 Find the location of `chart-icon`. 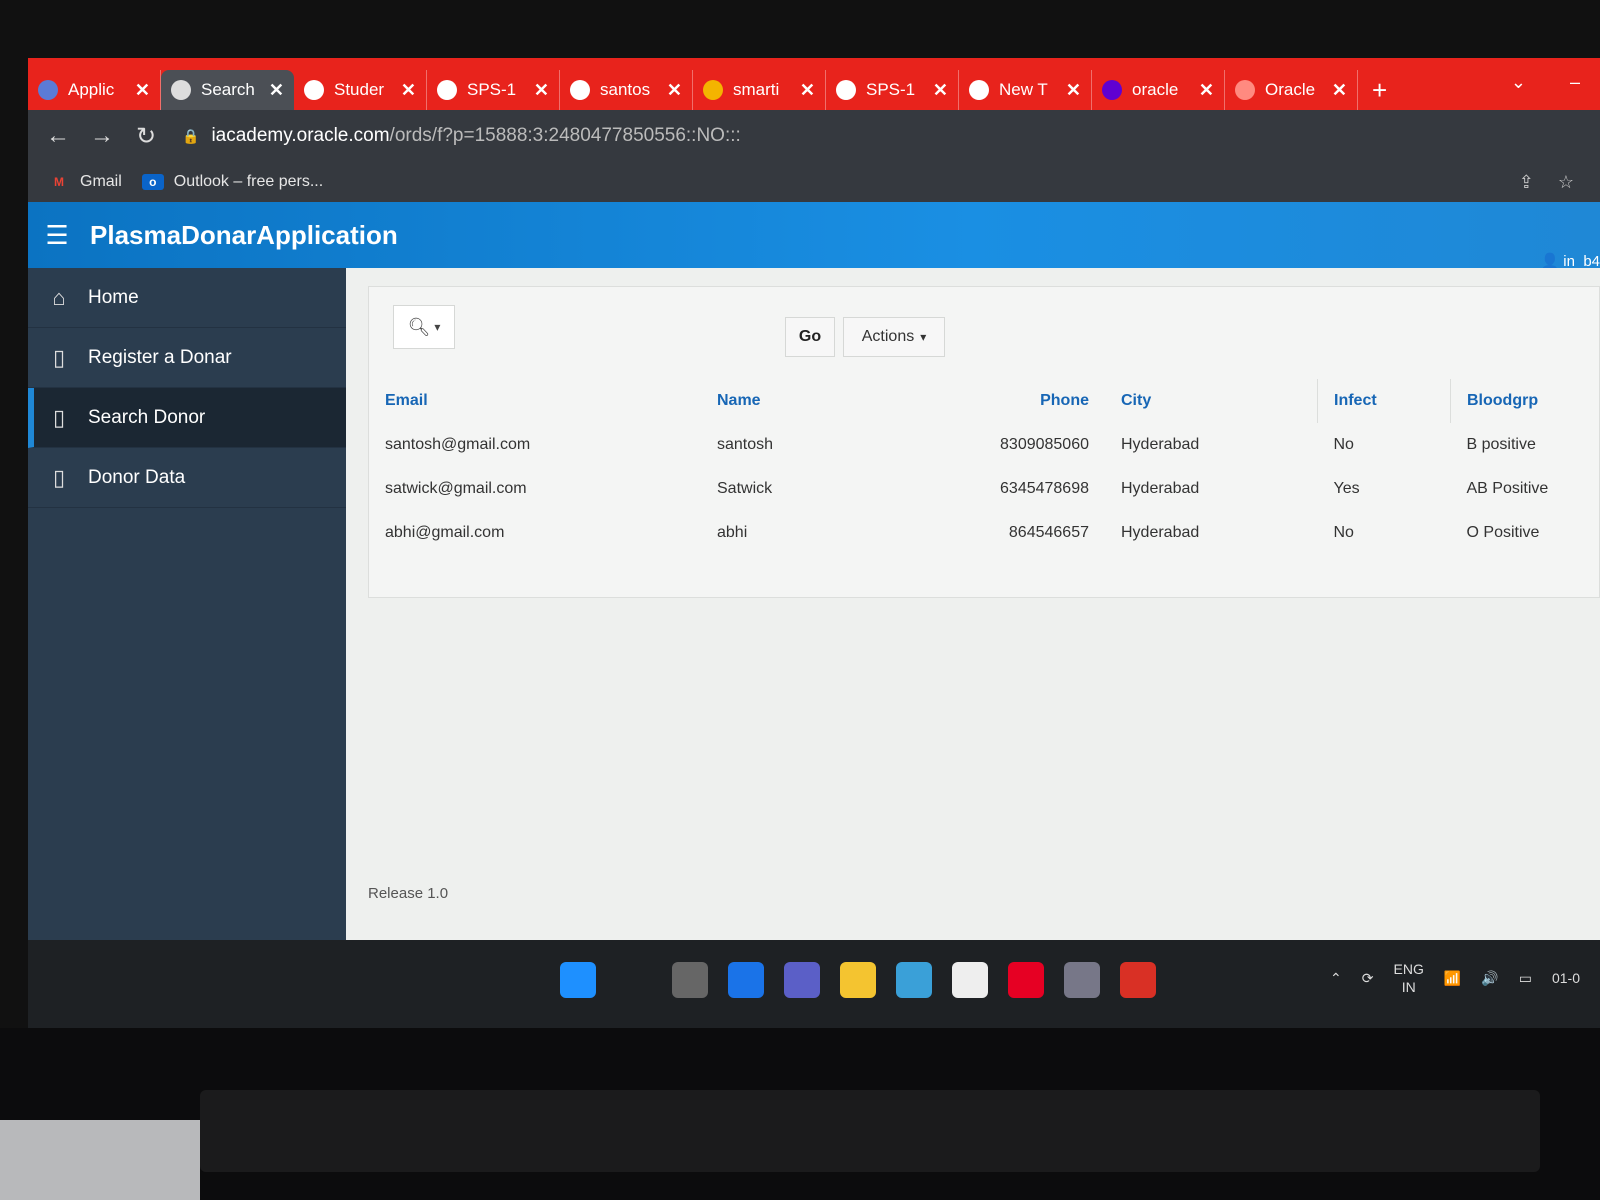

chart-icon is located at coordinates (713, 90).